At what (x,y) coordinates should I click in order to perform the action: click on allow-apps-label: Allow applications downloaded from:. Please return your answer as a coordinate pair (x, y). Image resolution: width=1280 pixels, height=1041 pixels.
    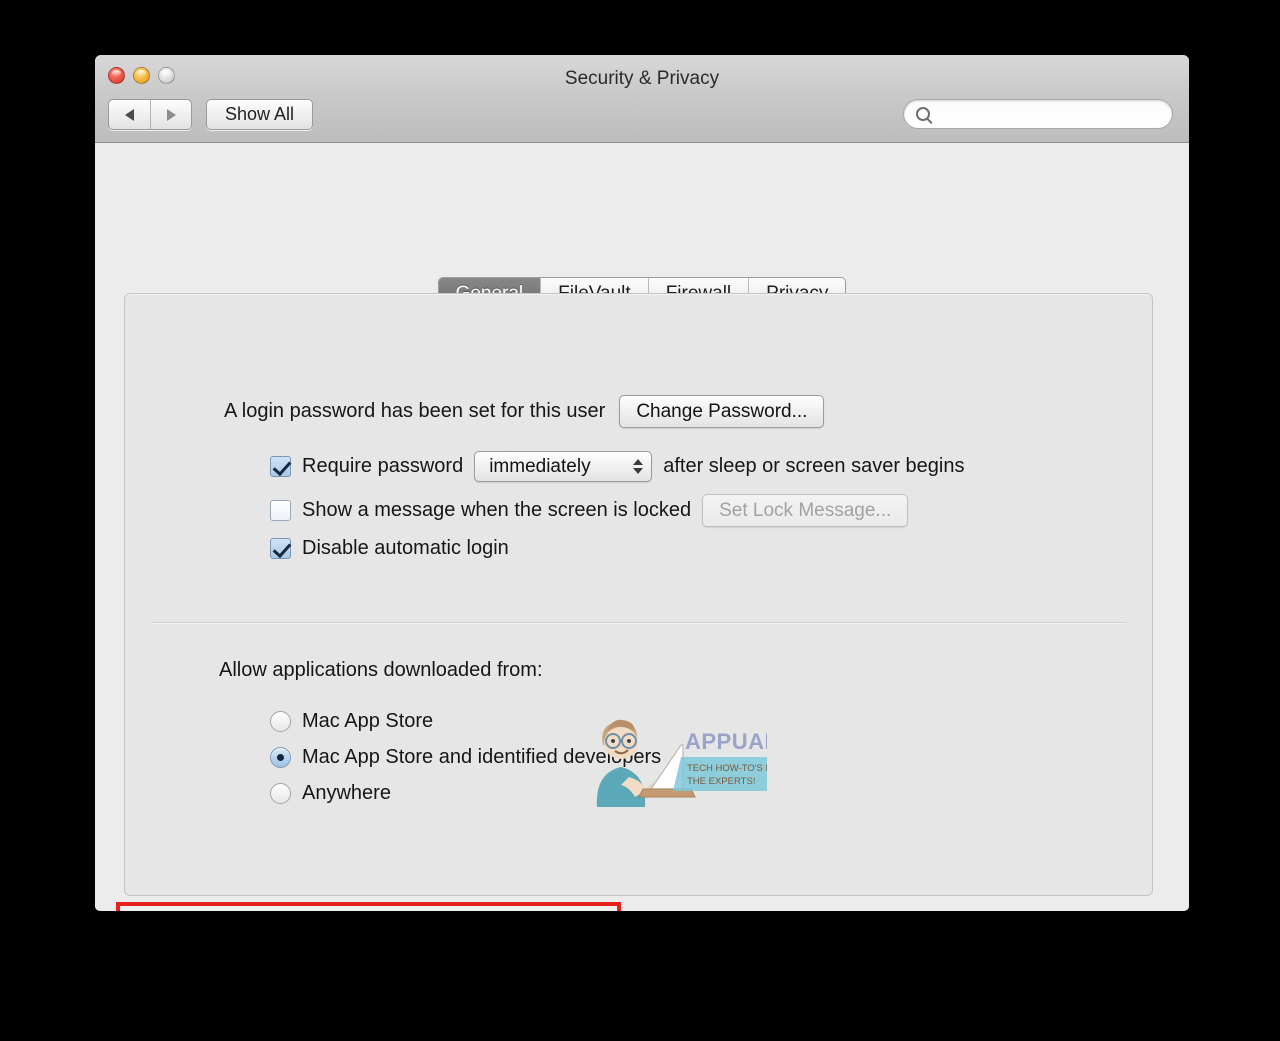
    Looking at the image, I should click on (381, 670).